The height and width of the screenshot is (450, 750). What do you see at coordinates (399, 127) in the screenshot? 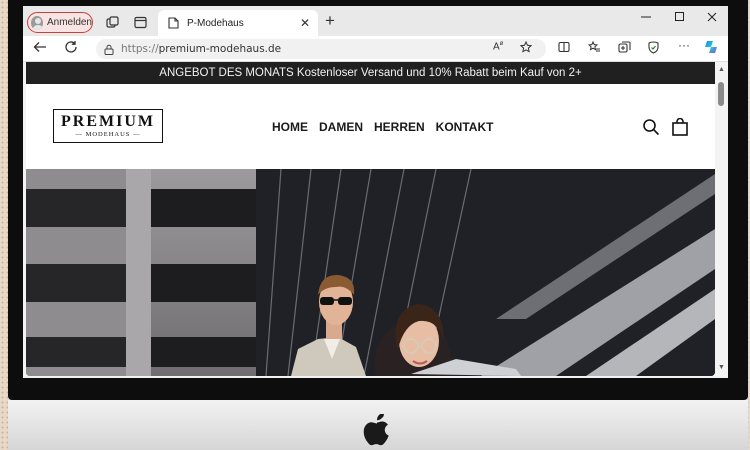
I see `nav-item-herren: HERREN` at bounding box center [399, 127].